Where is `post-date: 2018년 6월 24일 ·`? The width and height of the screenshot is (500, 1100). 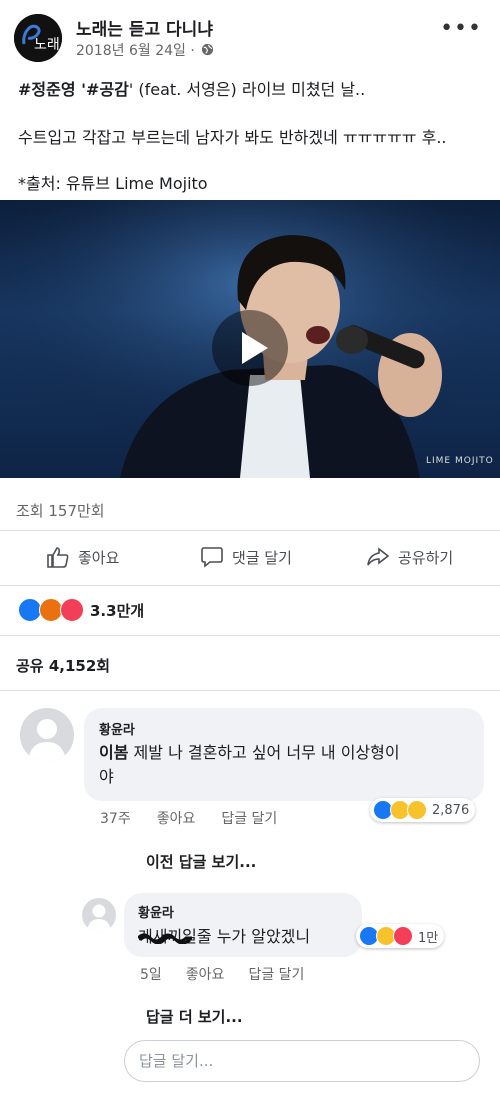 post-date: 2018년 6월 24일 · is located at coordinates (145, 50).